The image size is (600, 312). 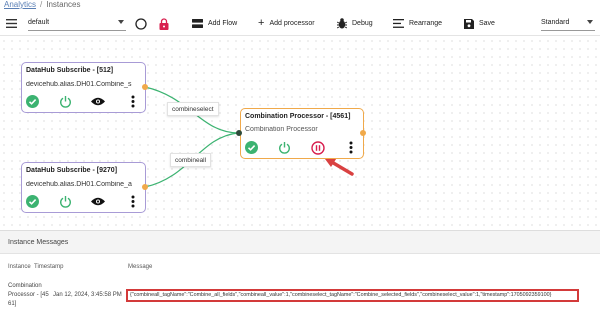 I want to click on edge-label-combineselect: combineselect, so click(x=193, y=109).